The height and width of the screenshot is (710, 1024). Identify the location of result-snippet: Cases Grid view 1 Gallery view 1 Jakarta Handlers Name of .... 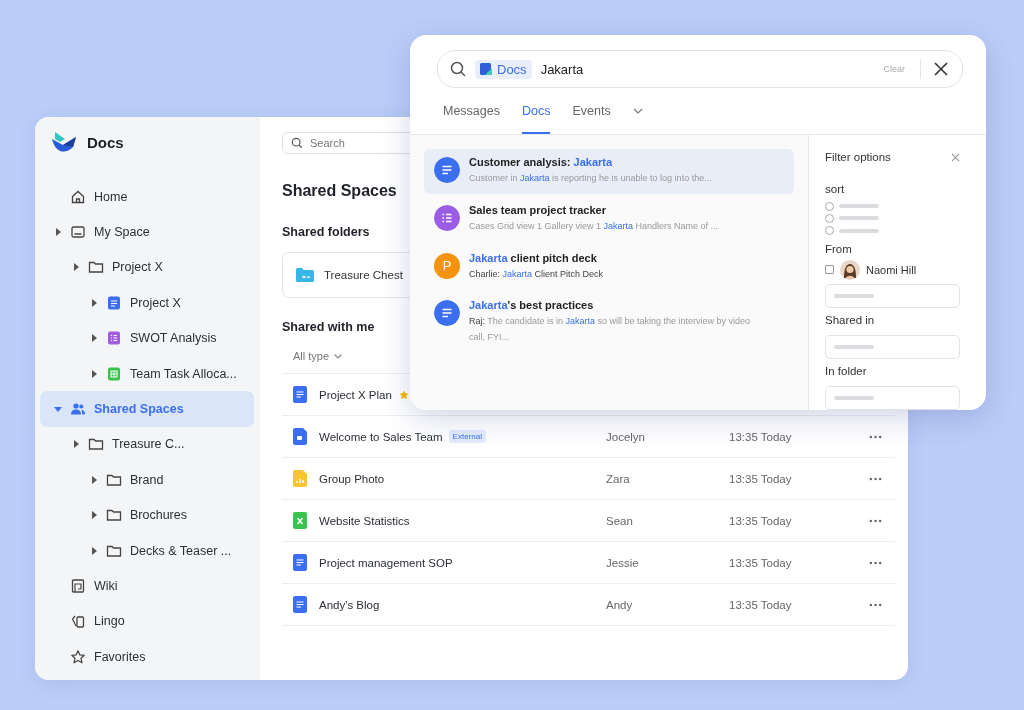
(594, 226).